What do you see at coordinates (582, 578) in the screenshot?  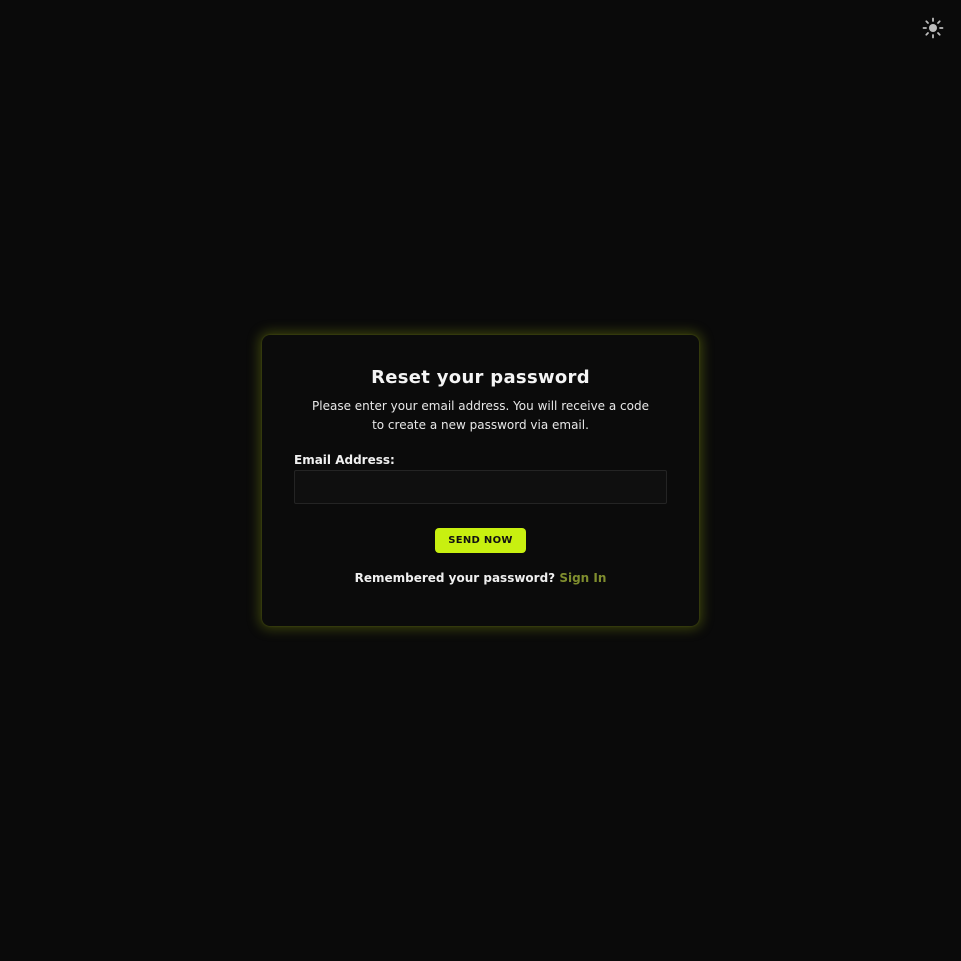 I see `sign-in-link: Sign In` at bounding box center [582, 578].